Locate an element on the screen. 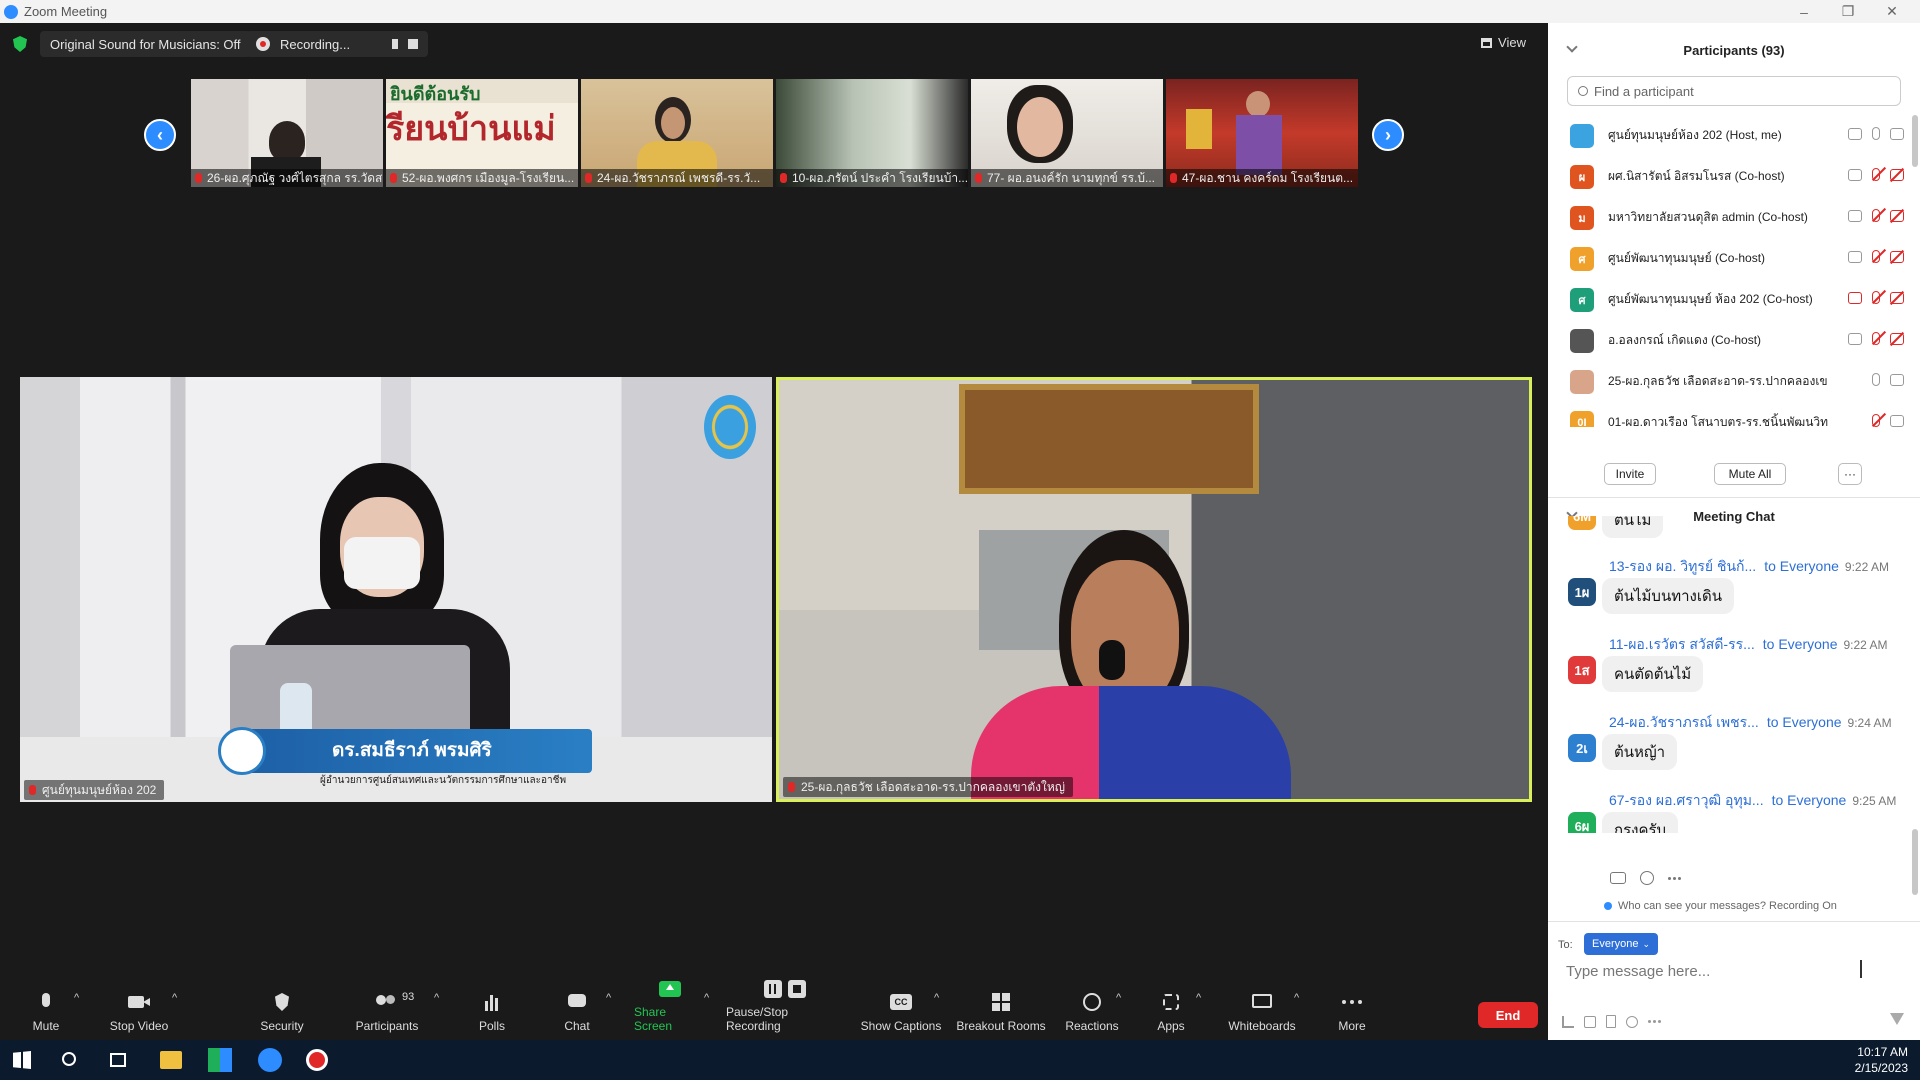  pause-recording-icon is located at coordinates (395, 44).